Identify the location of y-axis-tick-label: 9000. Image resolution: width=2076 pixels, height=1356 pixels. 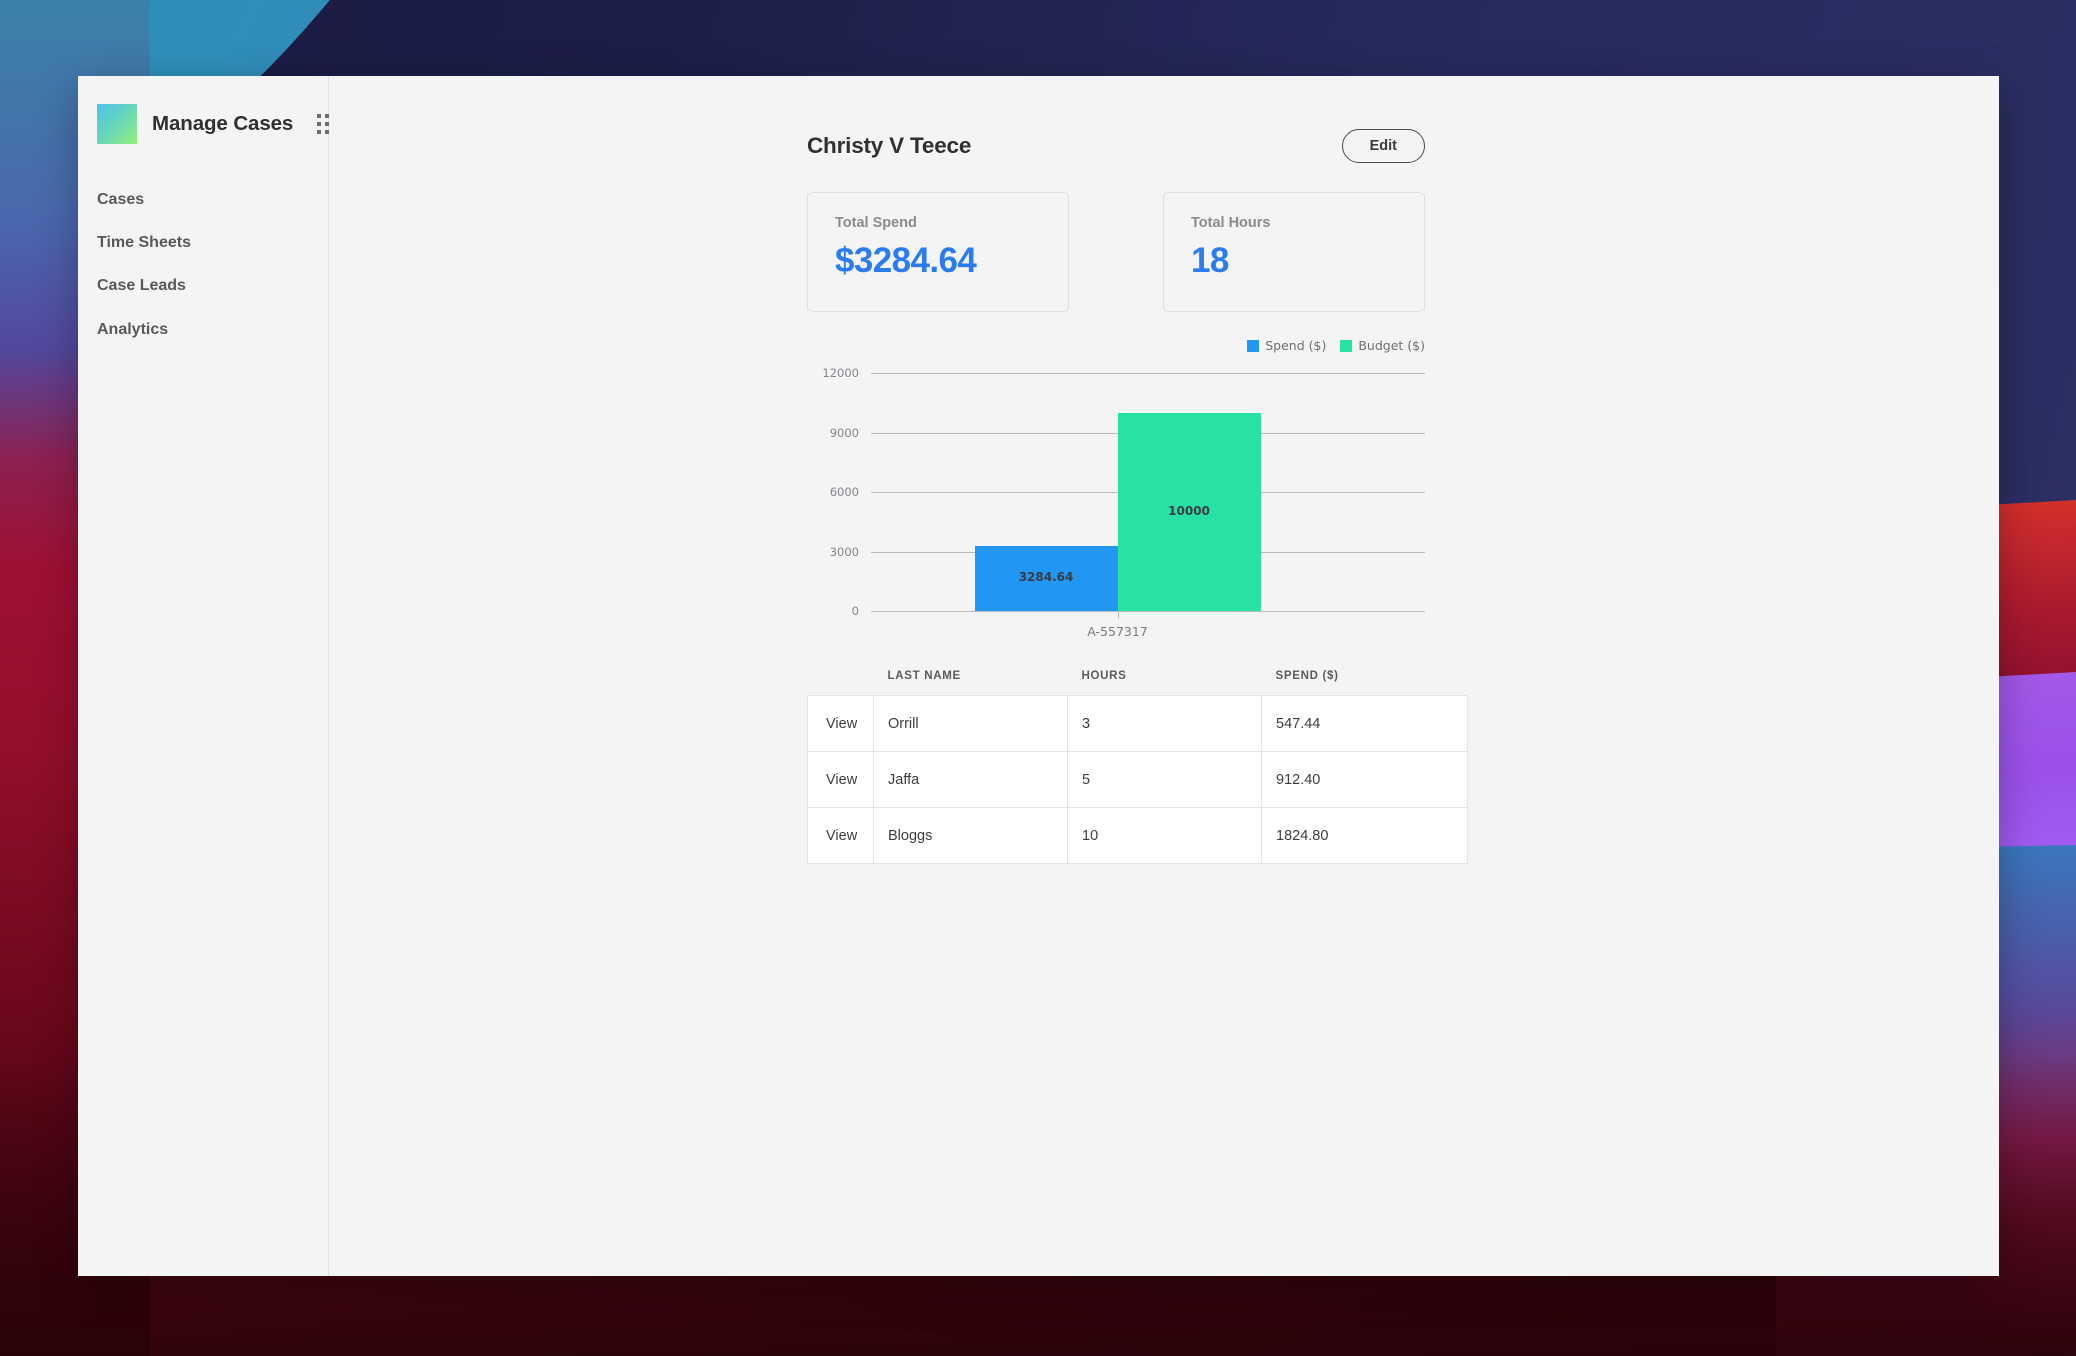
(844, 432).